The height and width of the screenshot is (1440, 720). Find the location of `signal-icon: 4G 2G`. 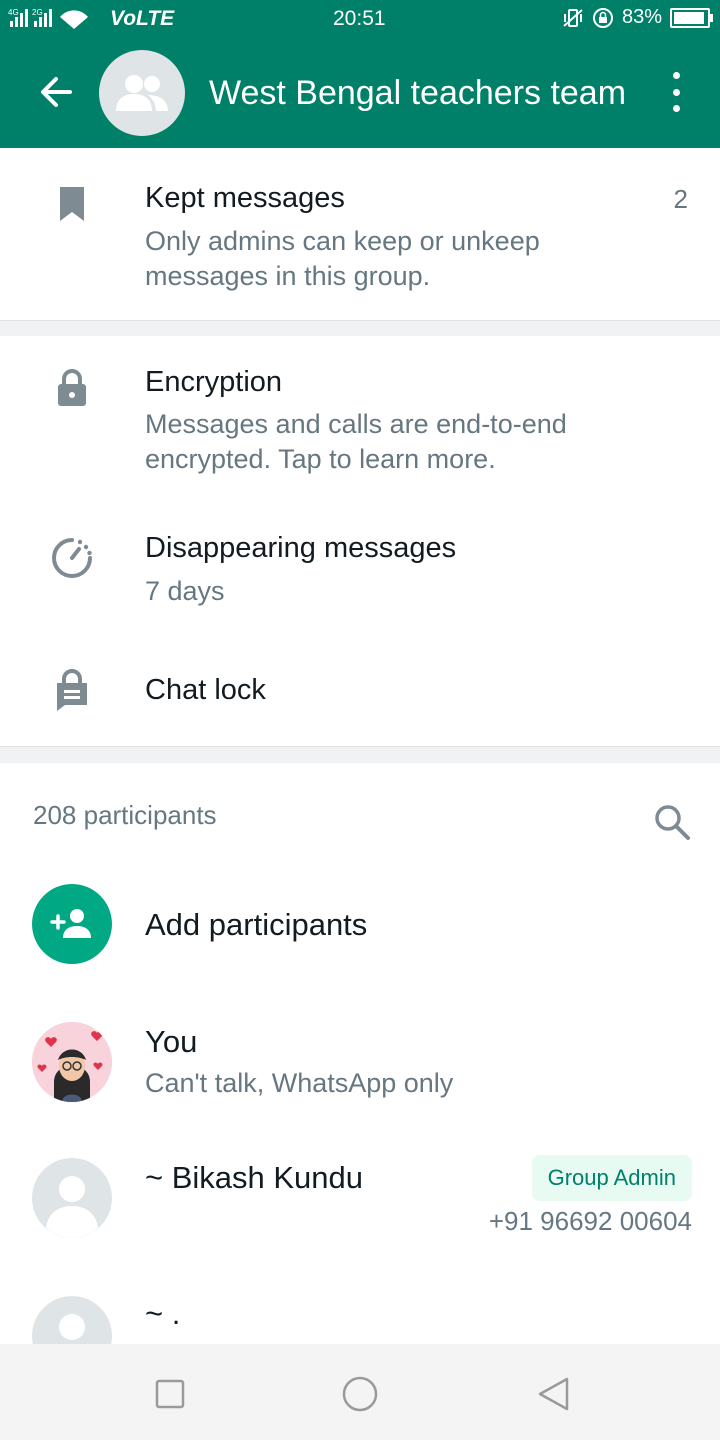

signal-icon: 4G 2G is located at coordinates (48, 18).